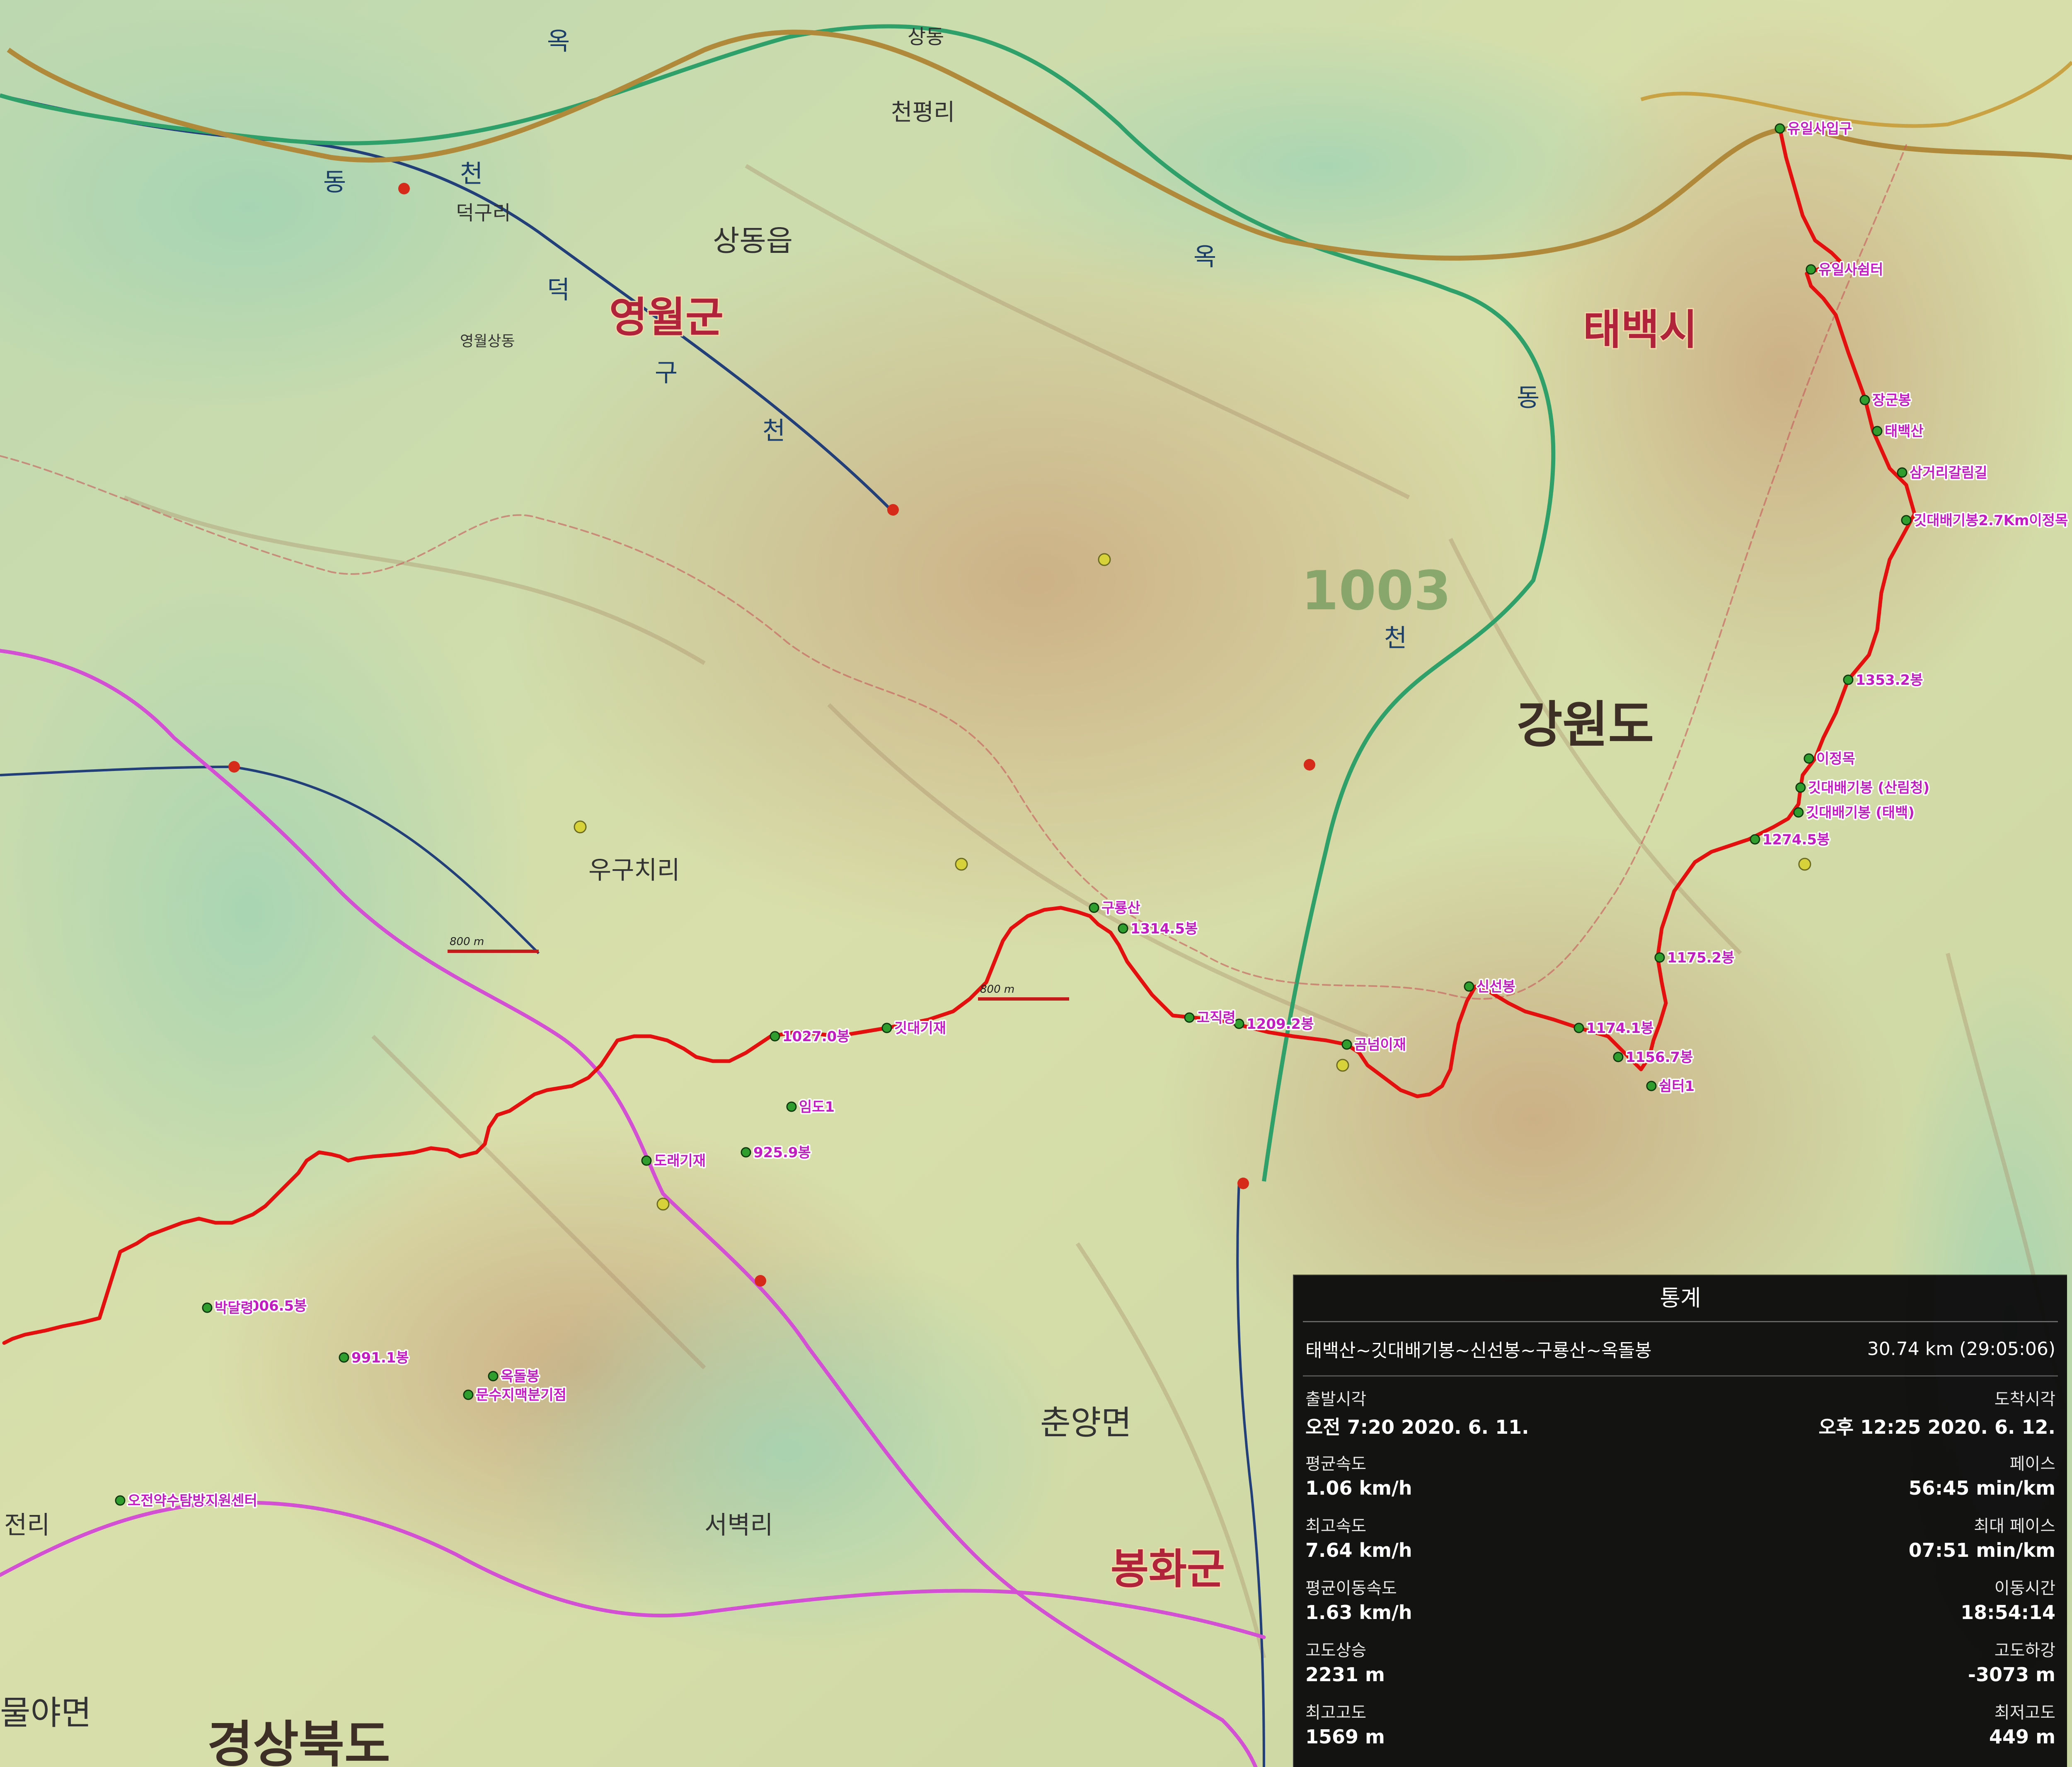  Describe the element at coordinates (520, 1376) in the screenshot. I see `waypoint-label: 옥돌봉` at that location.